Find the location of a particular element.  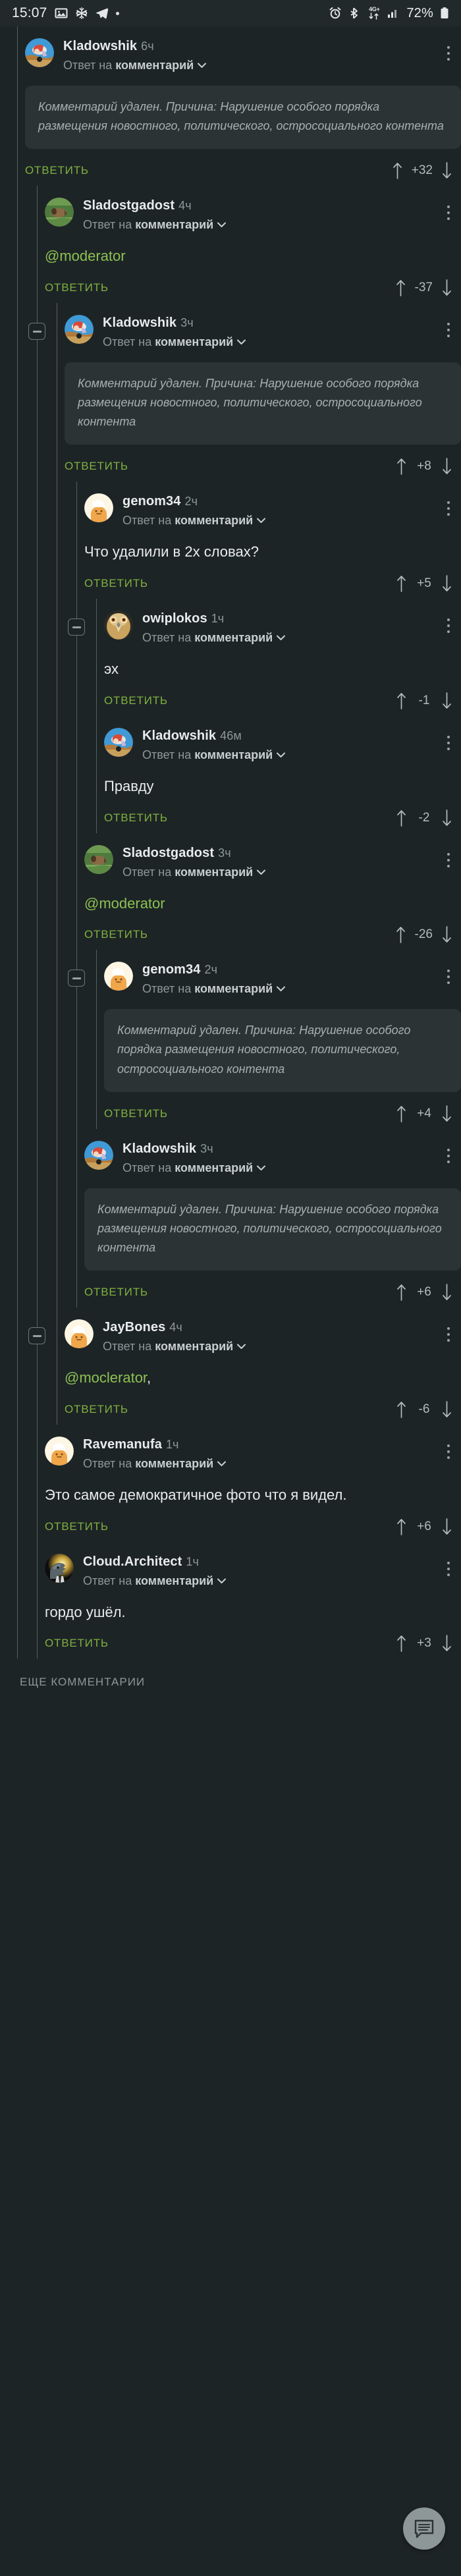

comment-mention: @moclerator, is located at coordinates (263, 1378).